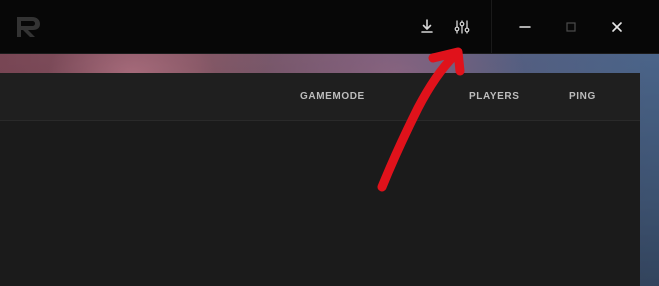 This screenshot has height=286, width=659. I want to click on close-icon, so click(617, 27).